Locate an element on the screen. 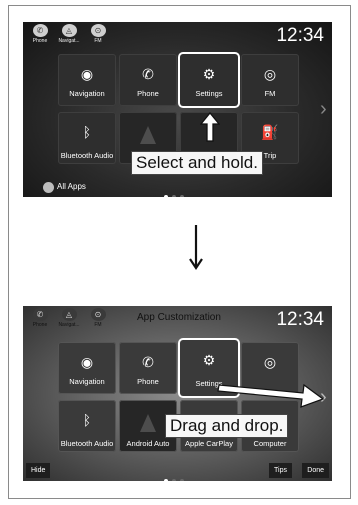 Image resolution: width=358 pixels, height=505 pixels. drag-and-drop-callout: Drag and drop. is located at coordinates (227, 426).